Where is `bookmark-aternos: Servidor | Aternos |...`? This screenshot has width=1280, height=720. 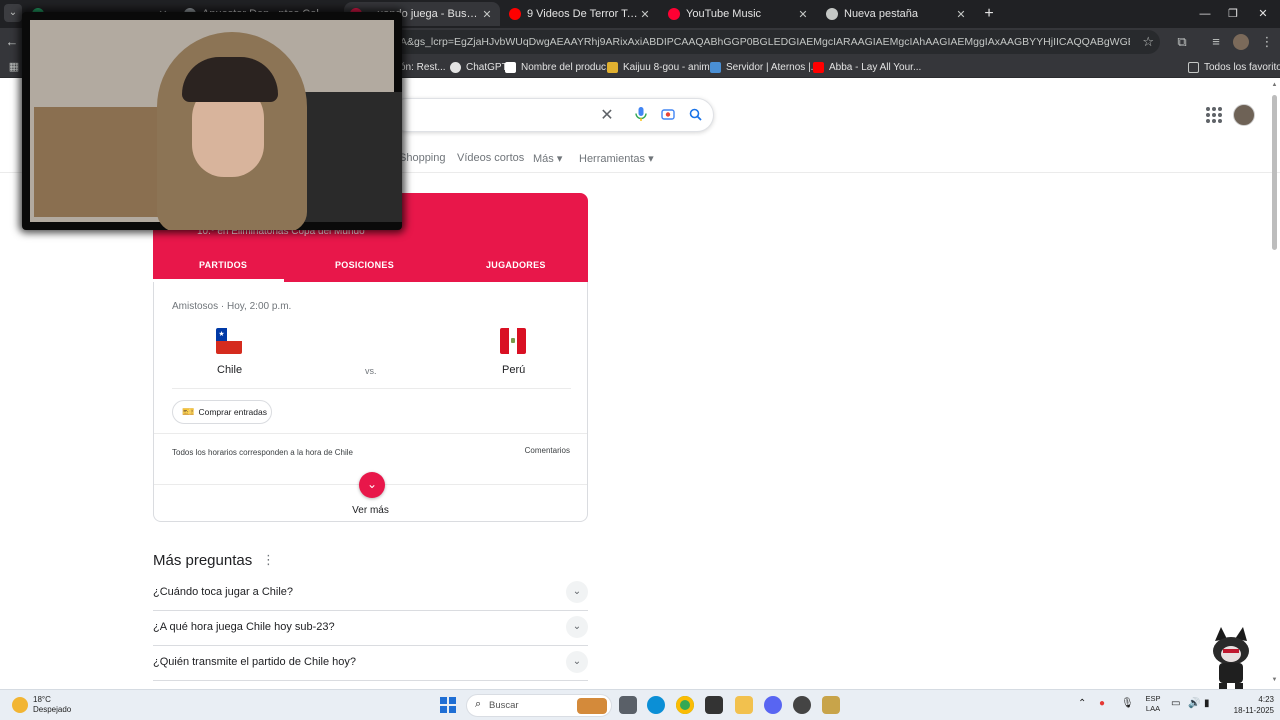
bookmark-aternos: Servidor | Aternos |... is located at coordinates (764, 67).